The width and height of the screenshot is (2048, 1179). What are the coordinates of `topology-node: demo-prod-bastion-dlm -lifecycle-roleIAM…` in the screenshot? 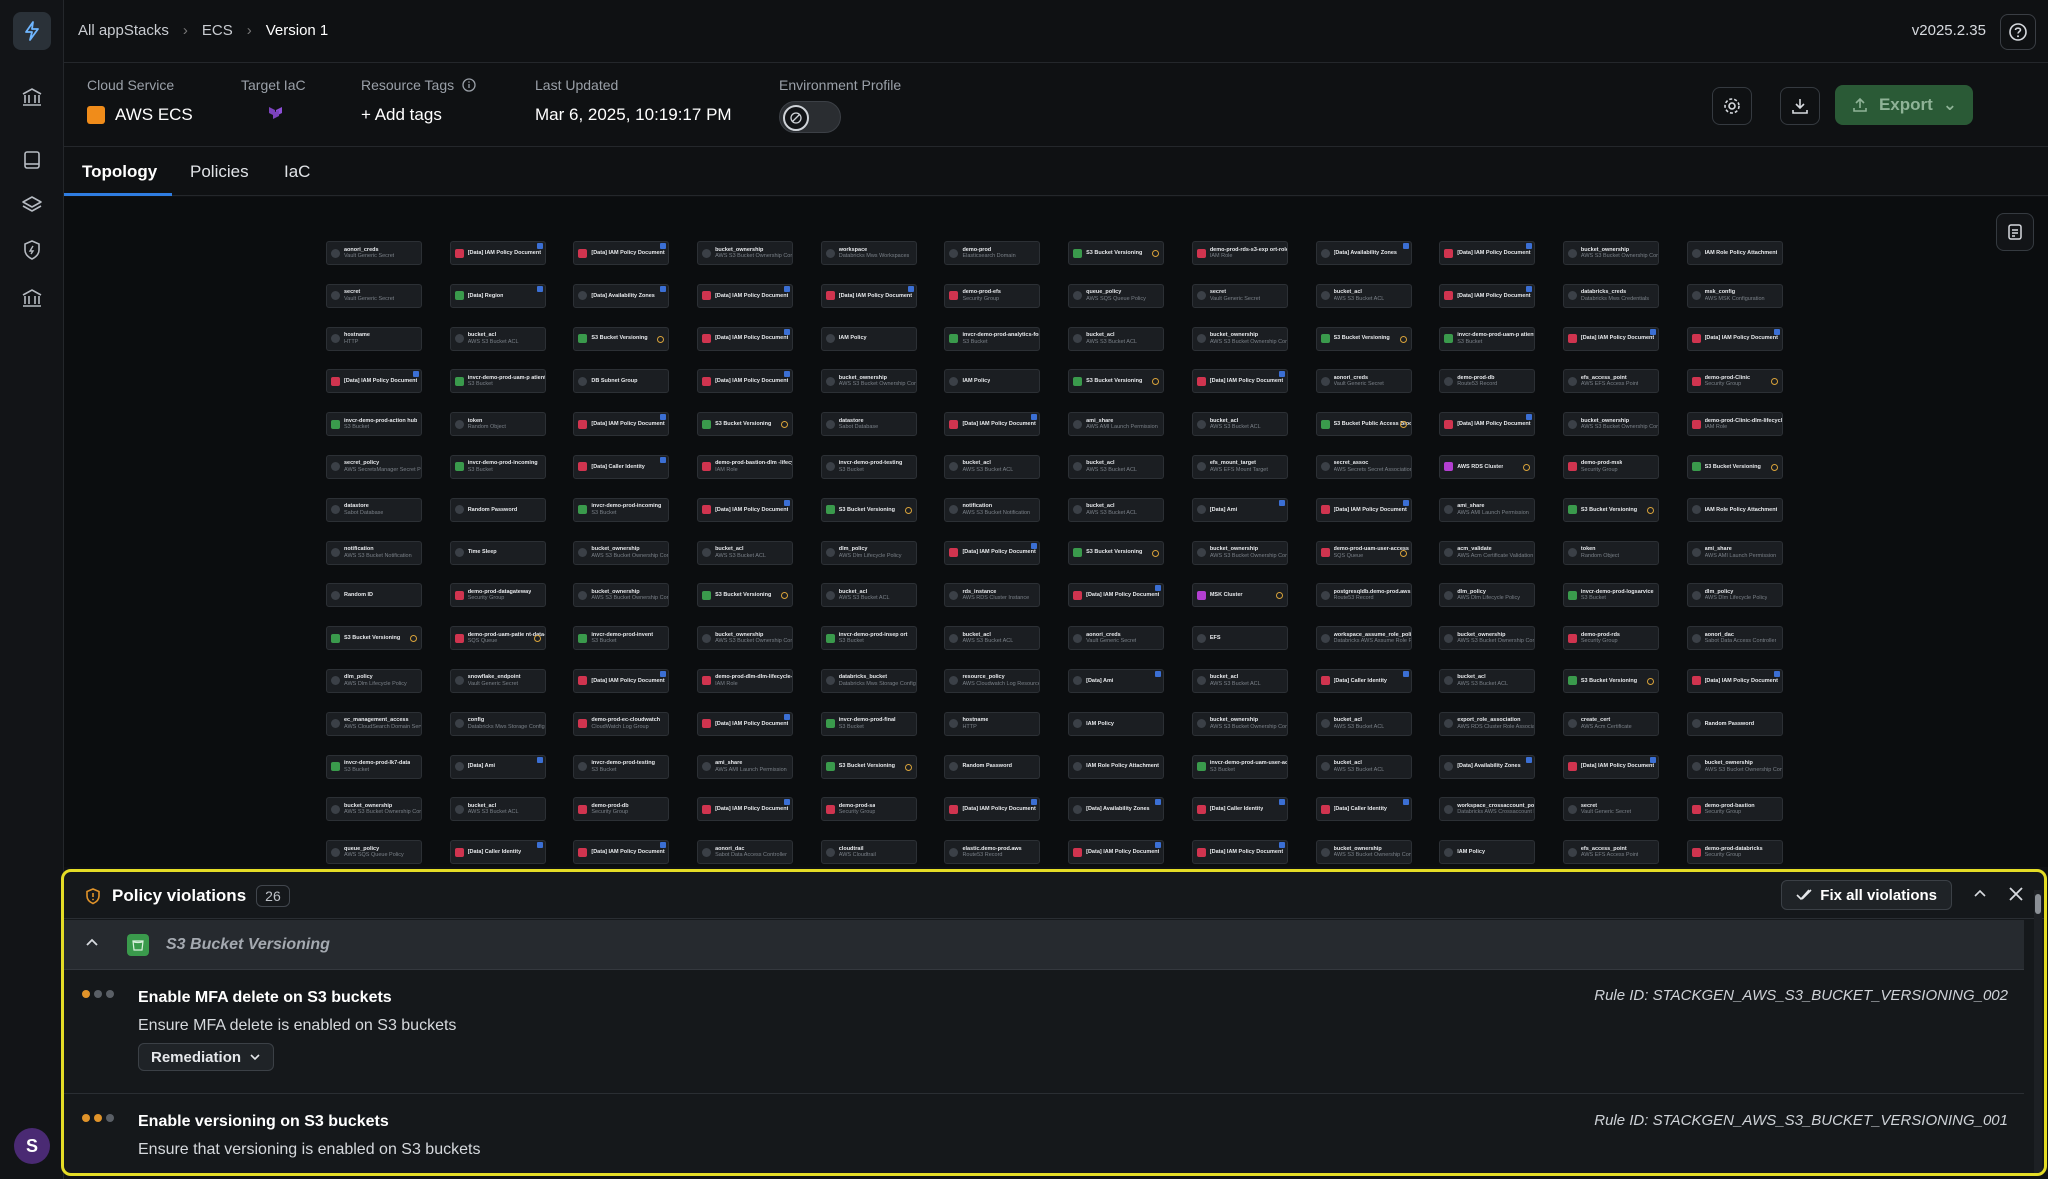 It's located at (745, 466).